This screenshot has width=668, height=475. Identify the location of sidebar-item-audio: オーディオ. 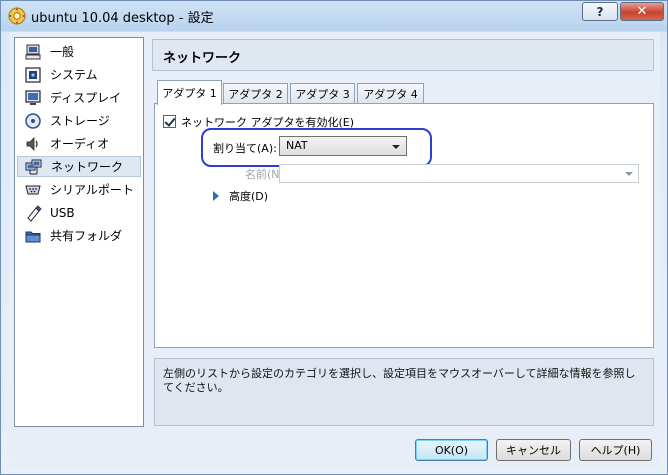
(79, 143).